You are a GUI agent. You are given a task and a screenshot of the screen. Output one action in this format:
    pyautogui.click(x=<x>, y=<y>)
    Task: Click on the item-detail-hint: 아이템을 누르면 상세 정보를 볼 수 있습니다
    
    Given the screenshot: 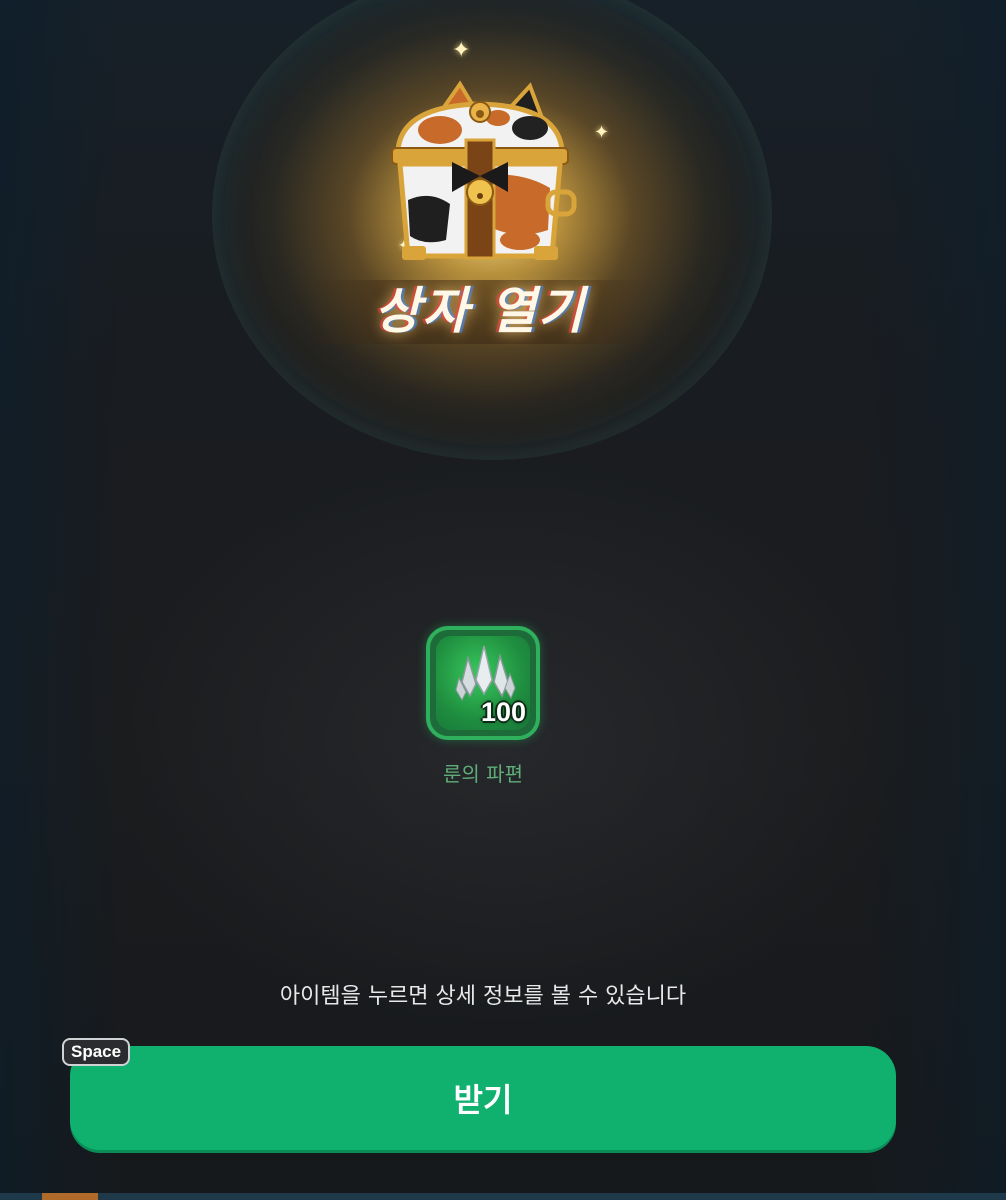 What is the action you would take?
    pyautogui.click(x=483, y=996)
    